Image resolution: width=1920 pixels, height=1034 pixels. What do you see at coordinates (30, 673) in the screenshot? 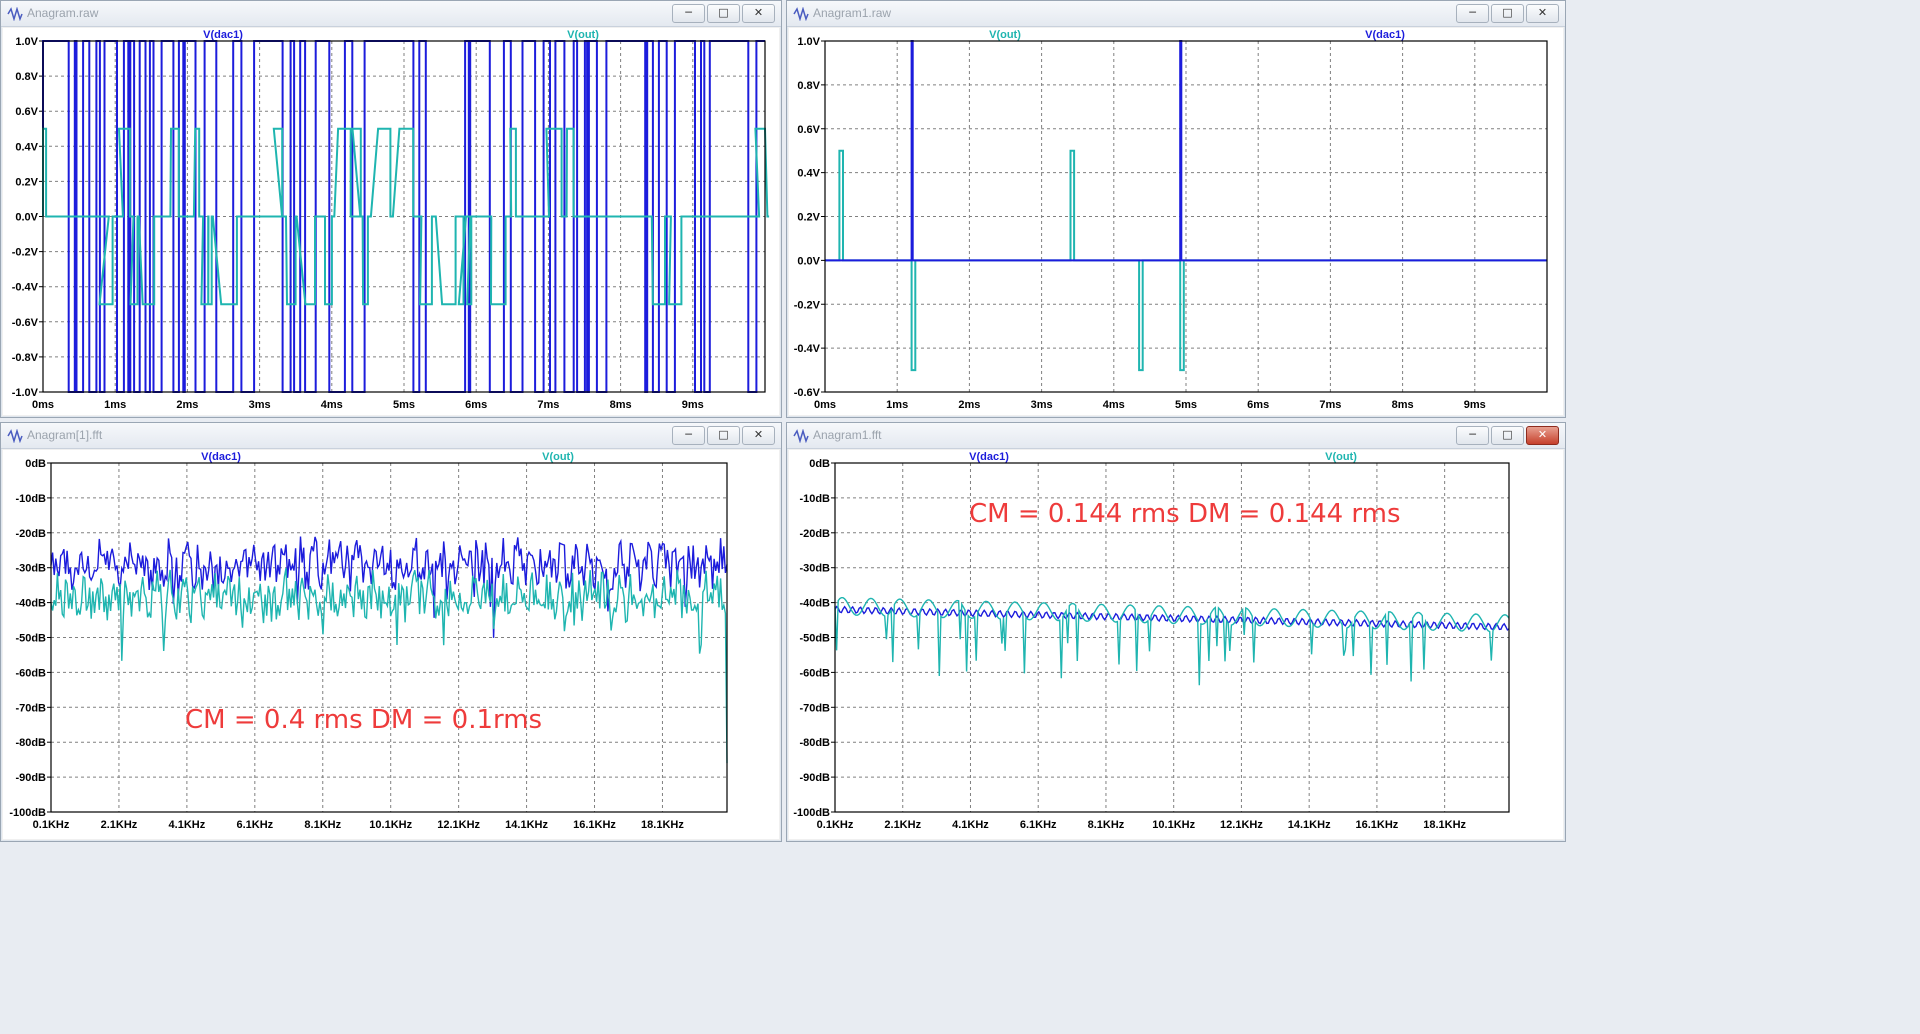
I see `y-tick-label: -60dB` at bounding box center [30, 673].